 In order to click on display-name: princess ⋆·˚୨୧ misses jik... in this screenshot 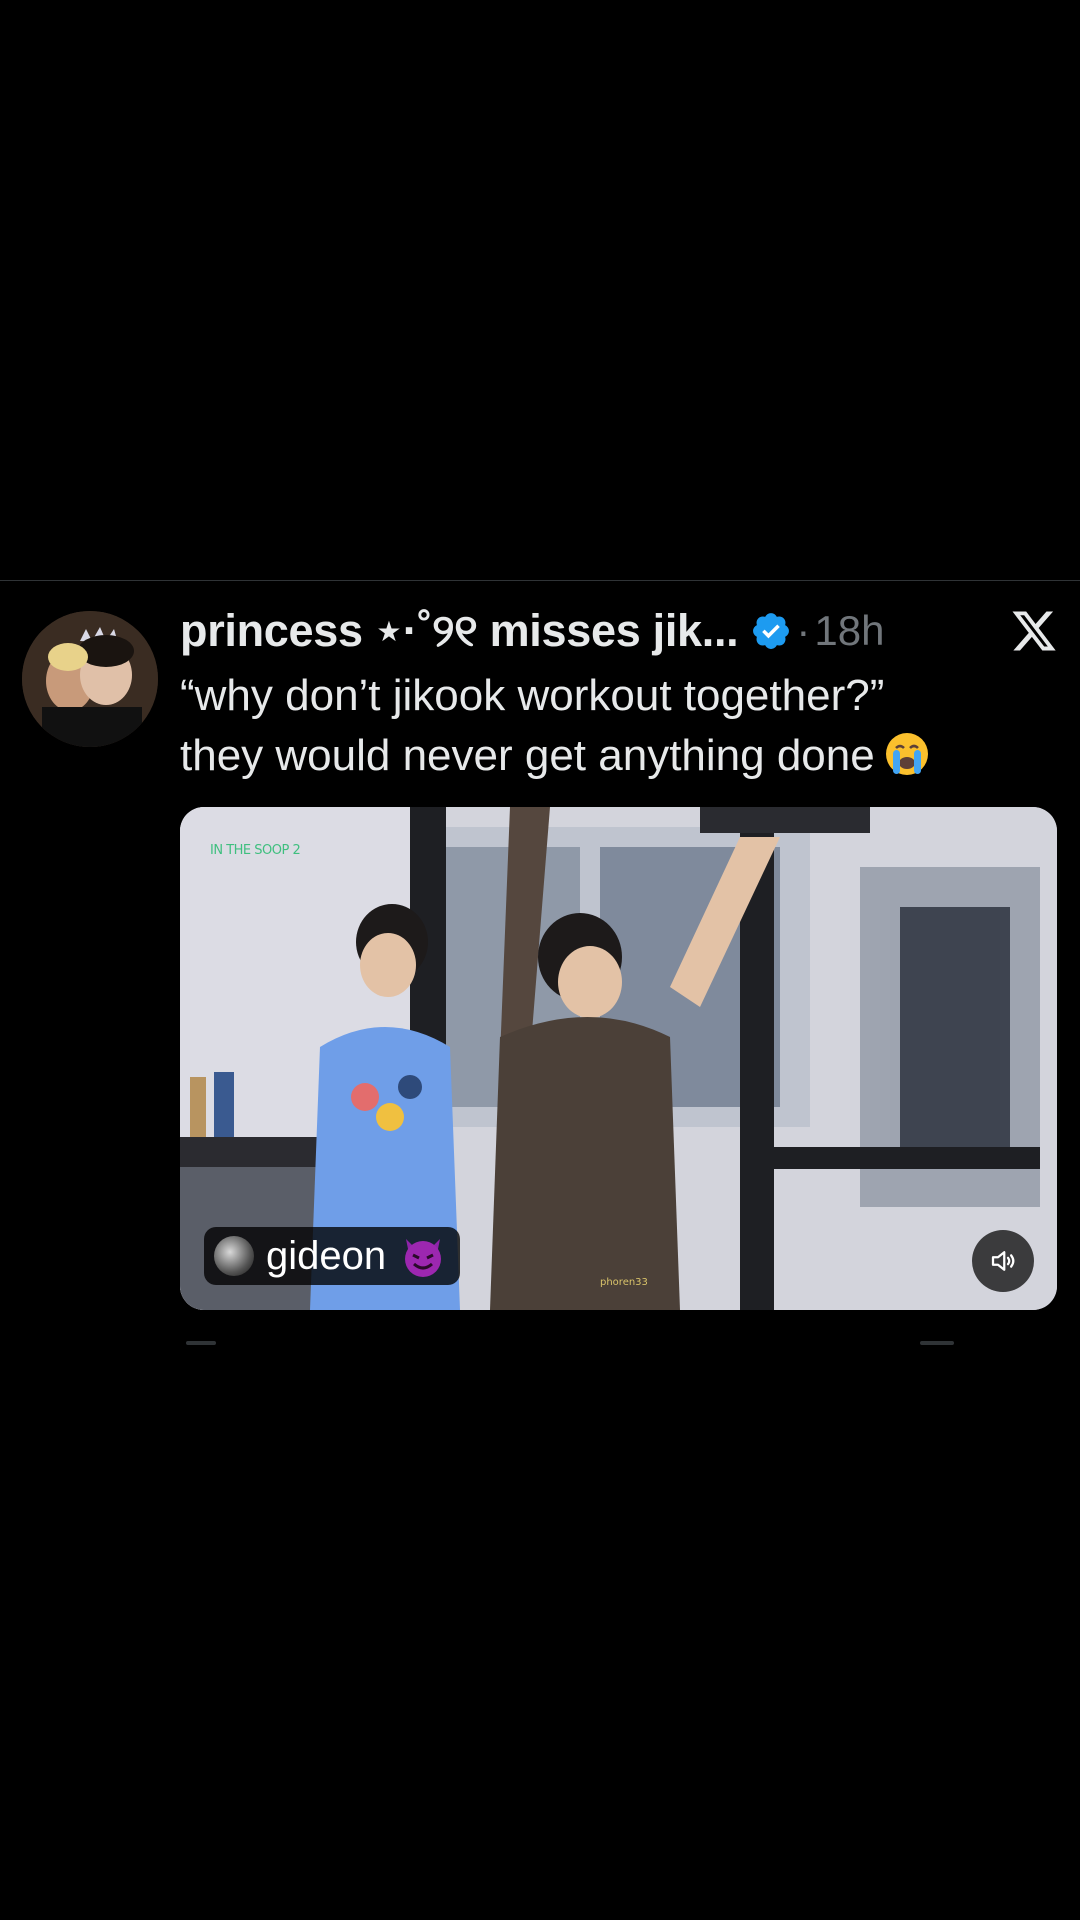, I will do `click(459, 631)`.